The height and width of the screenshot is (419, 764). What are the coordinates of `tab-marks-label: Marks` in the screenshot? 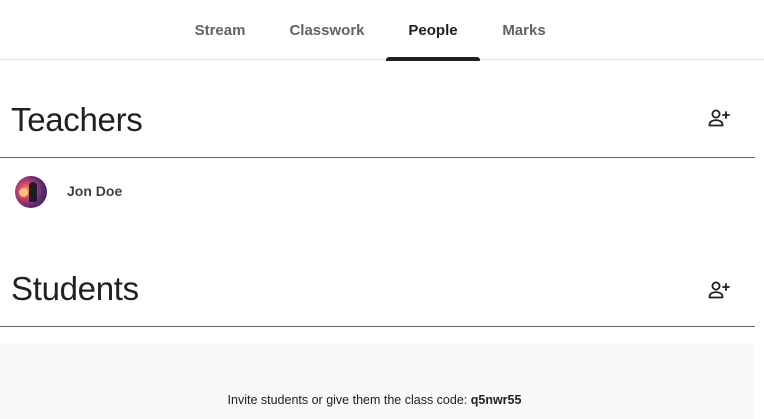 It's located at (524, 30).